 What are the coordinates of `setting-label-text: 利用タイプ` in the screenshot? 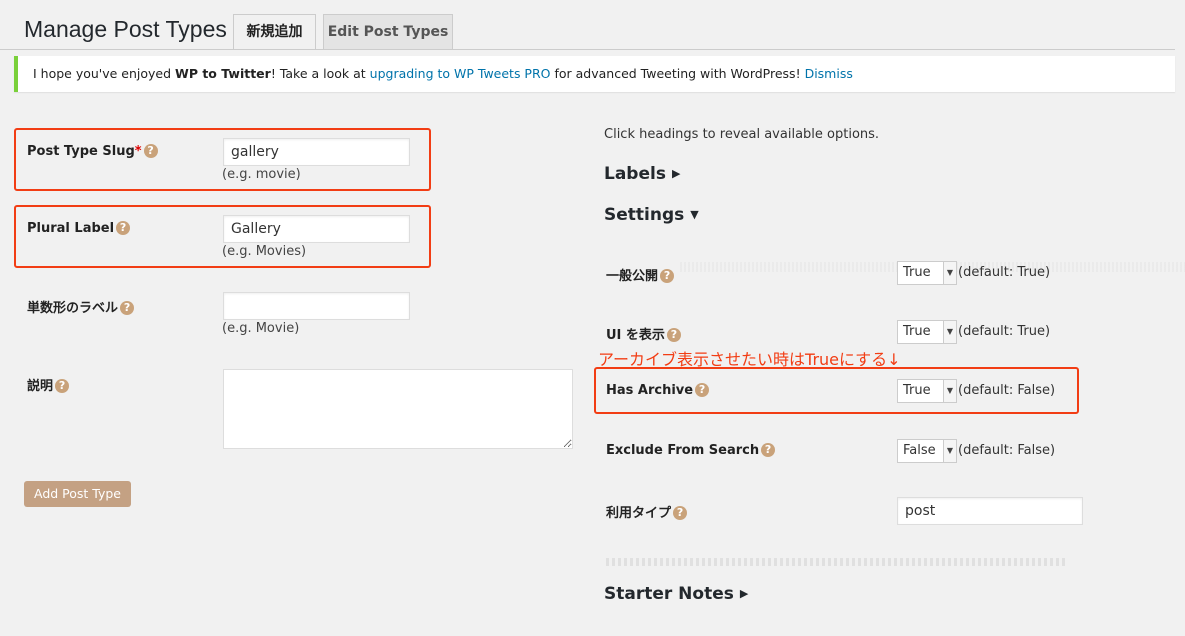 It's located at (639, 513).